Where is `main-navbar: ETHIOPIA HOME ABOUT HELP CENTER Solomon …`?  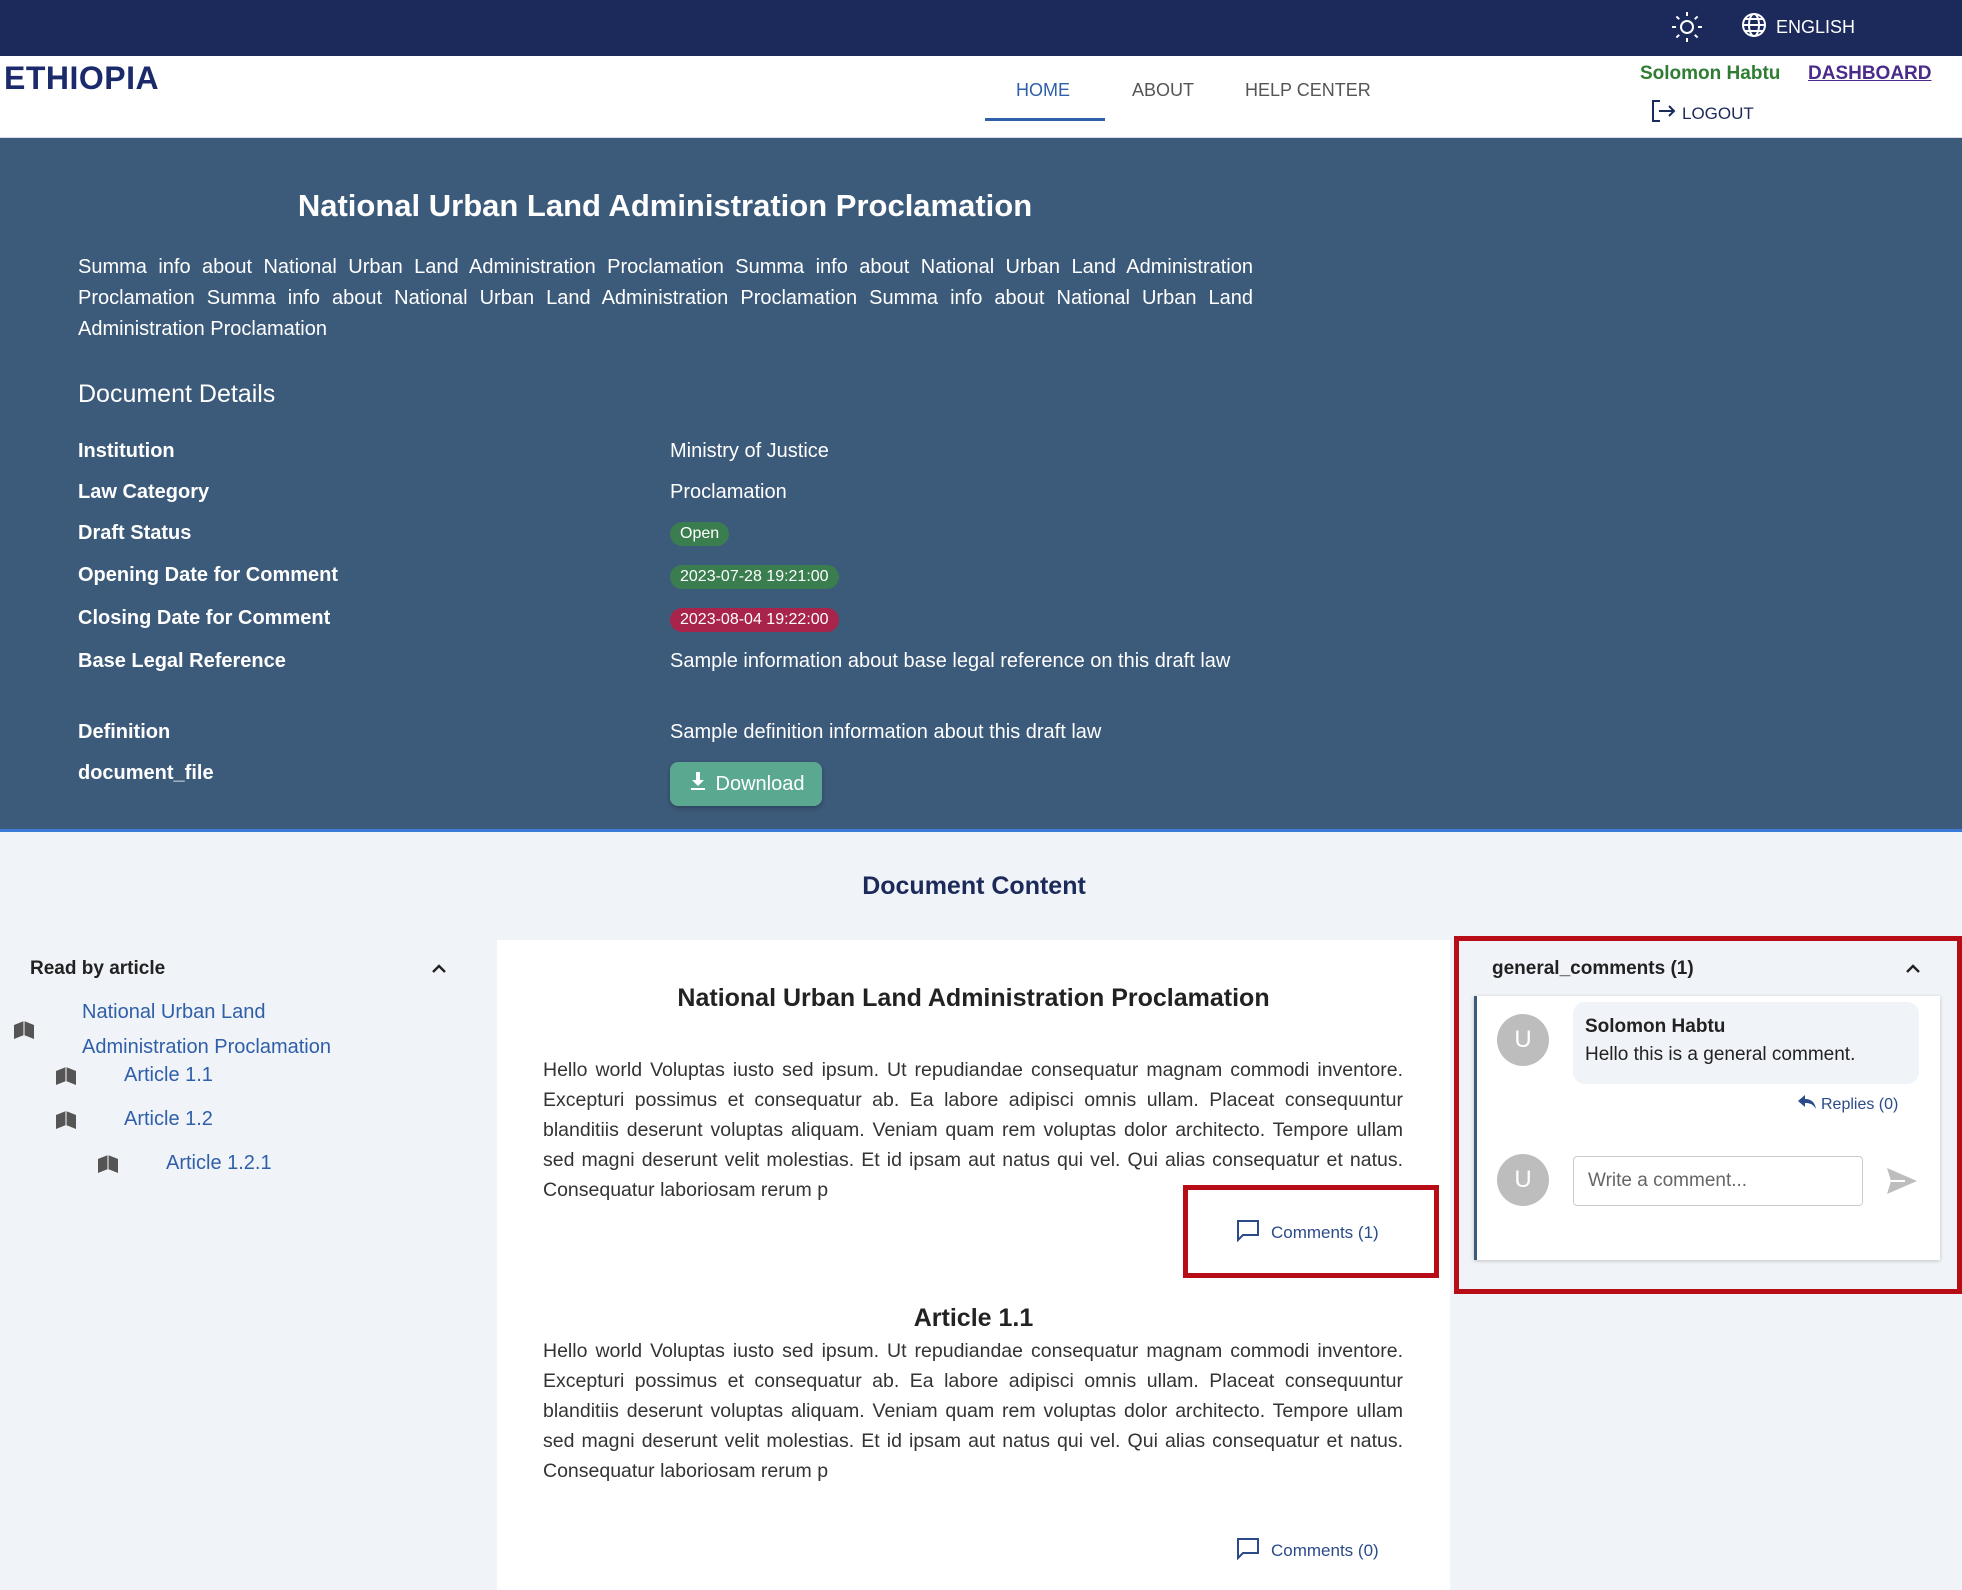 main-navbar: ETHIOPIA HOME ABOUT HELP CENTER Solomon … is located at coordinates (981, 97).